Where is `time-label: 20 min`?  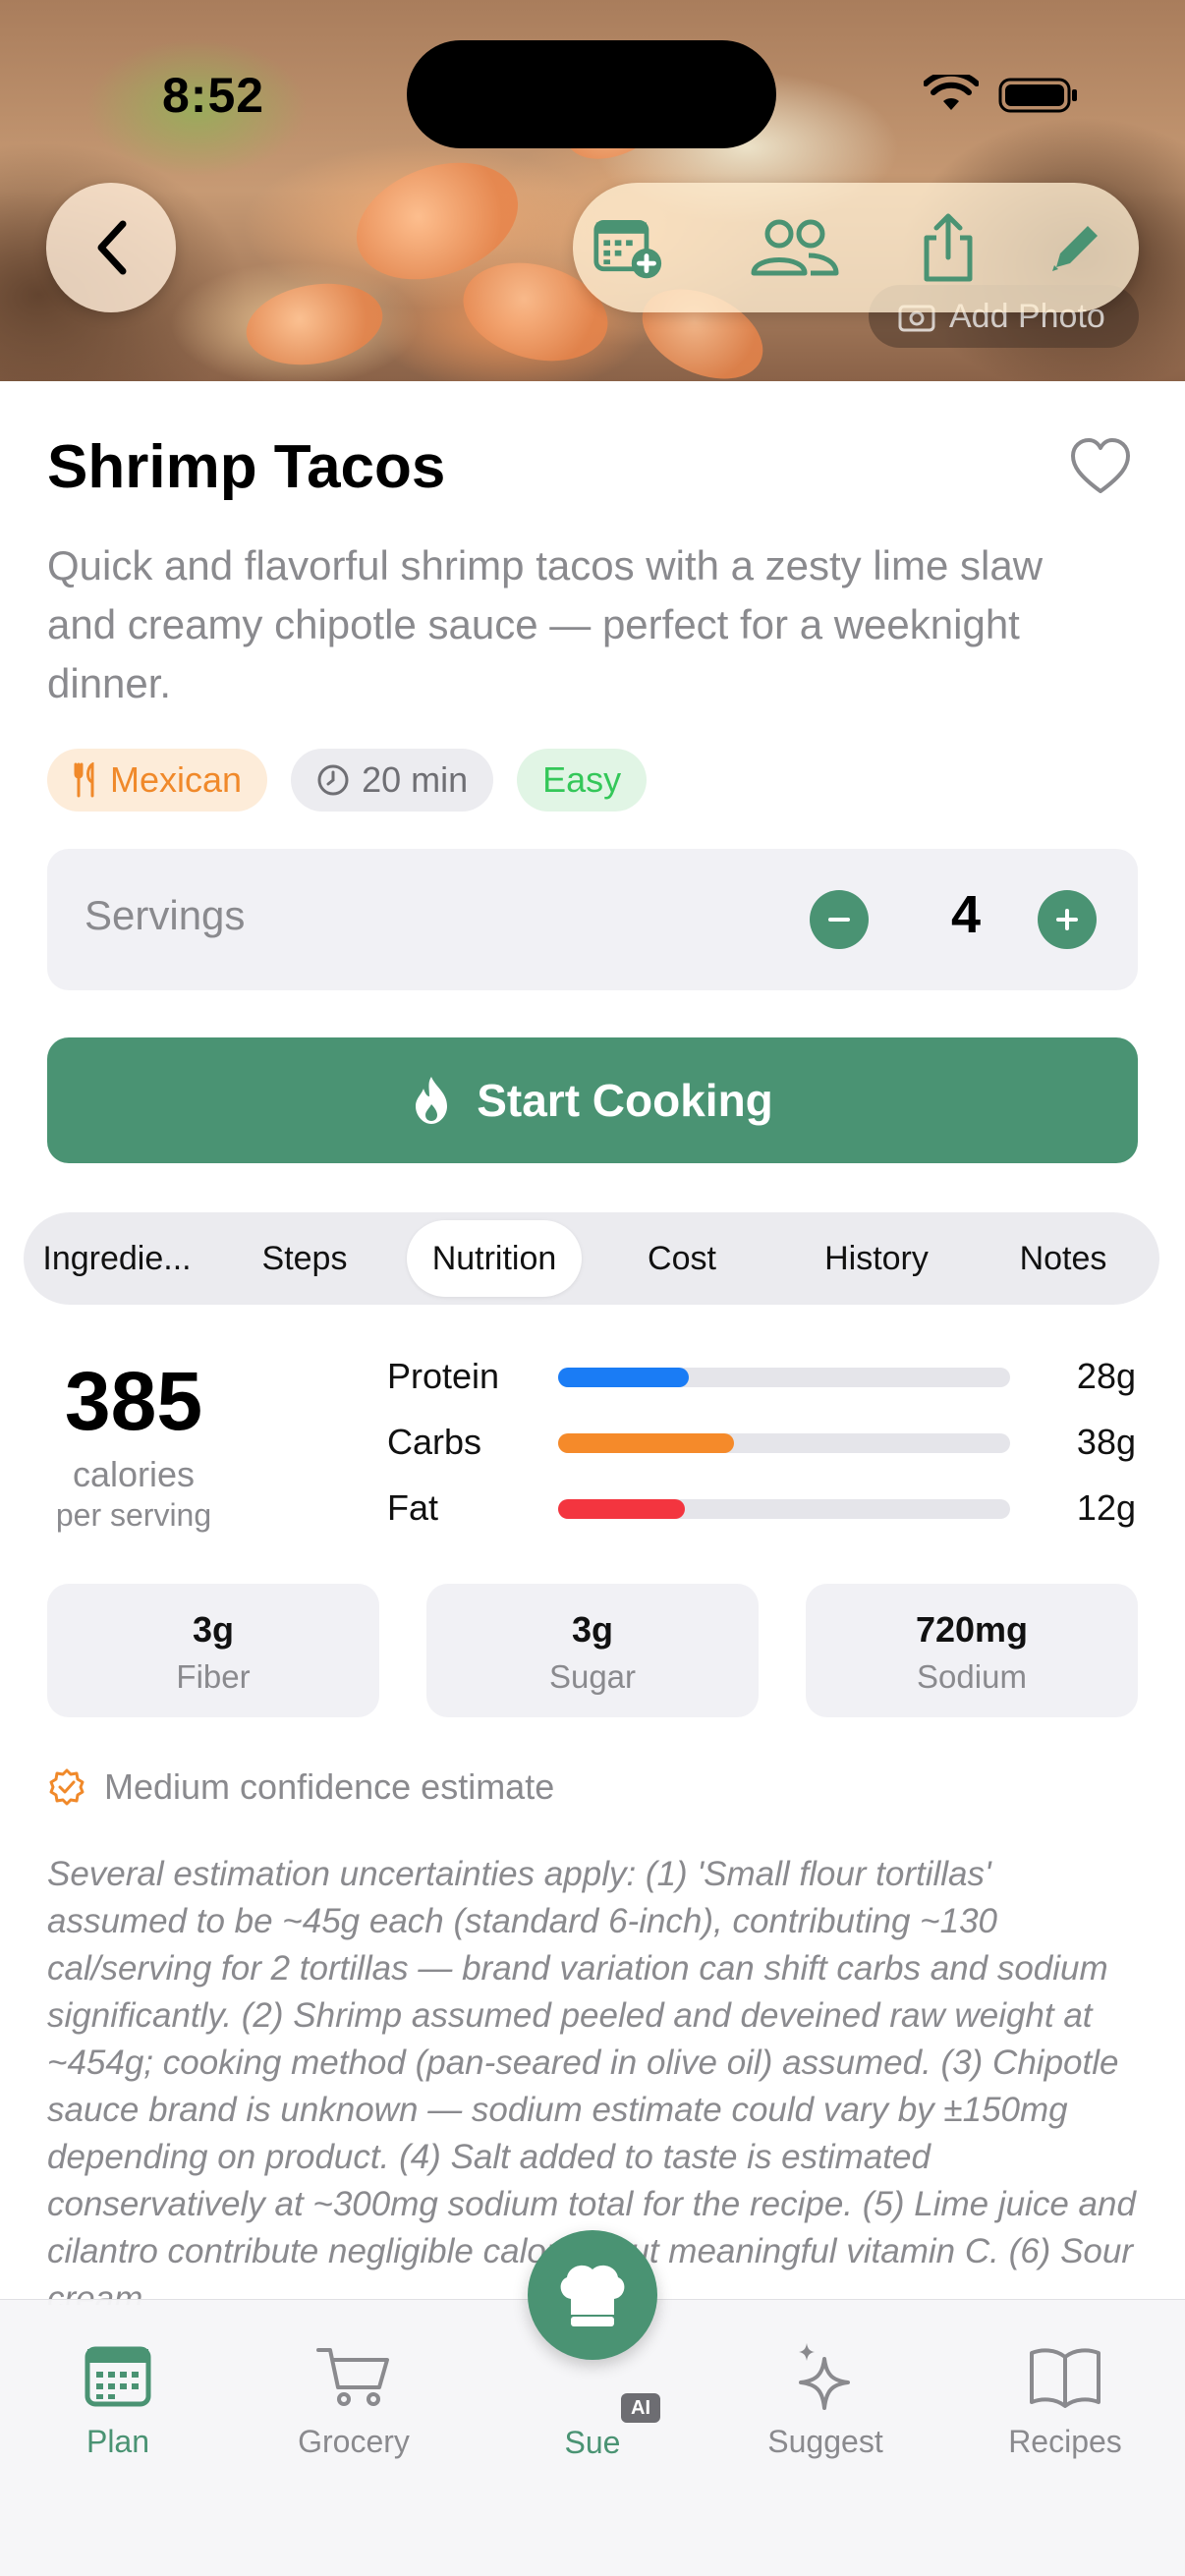
time-label: 20 min is located at coordinates (416, 779).